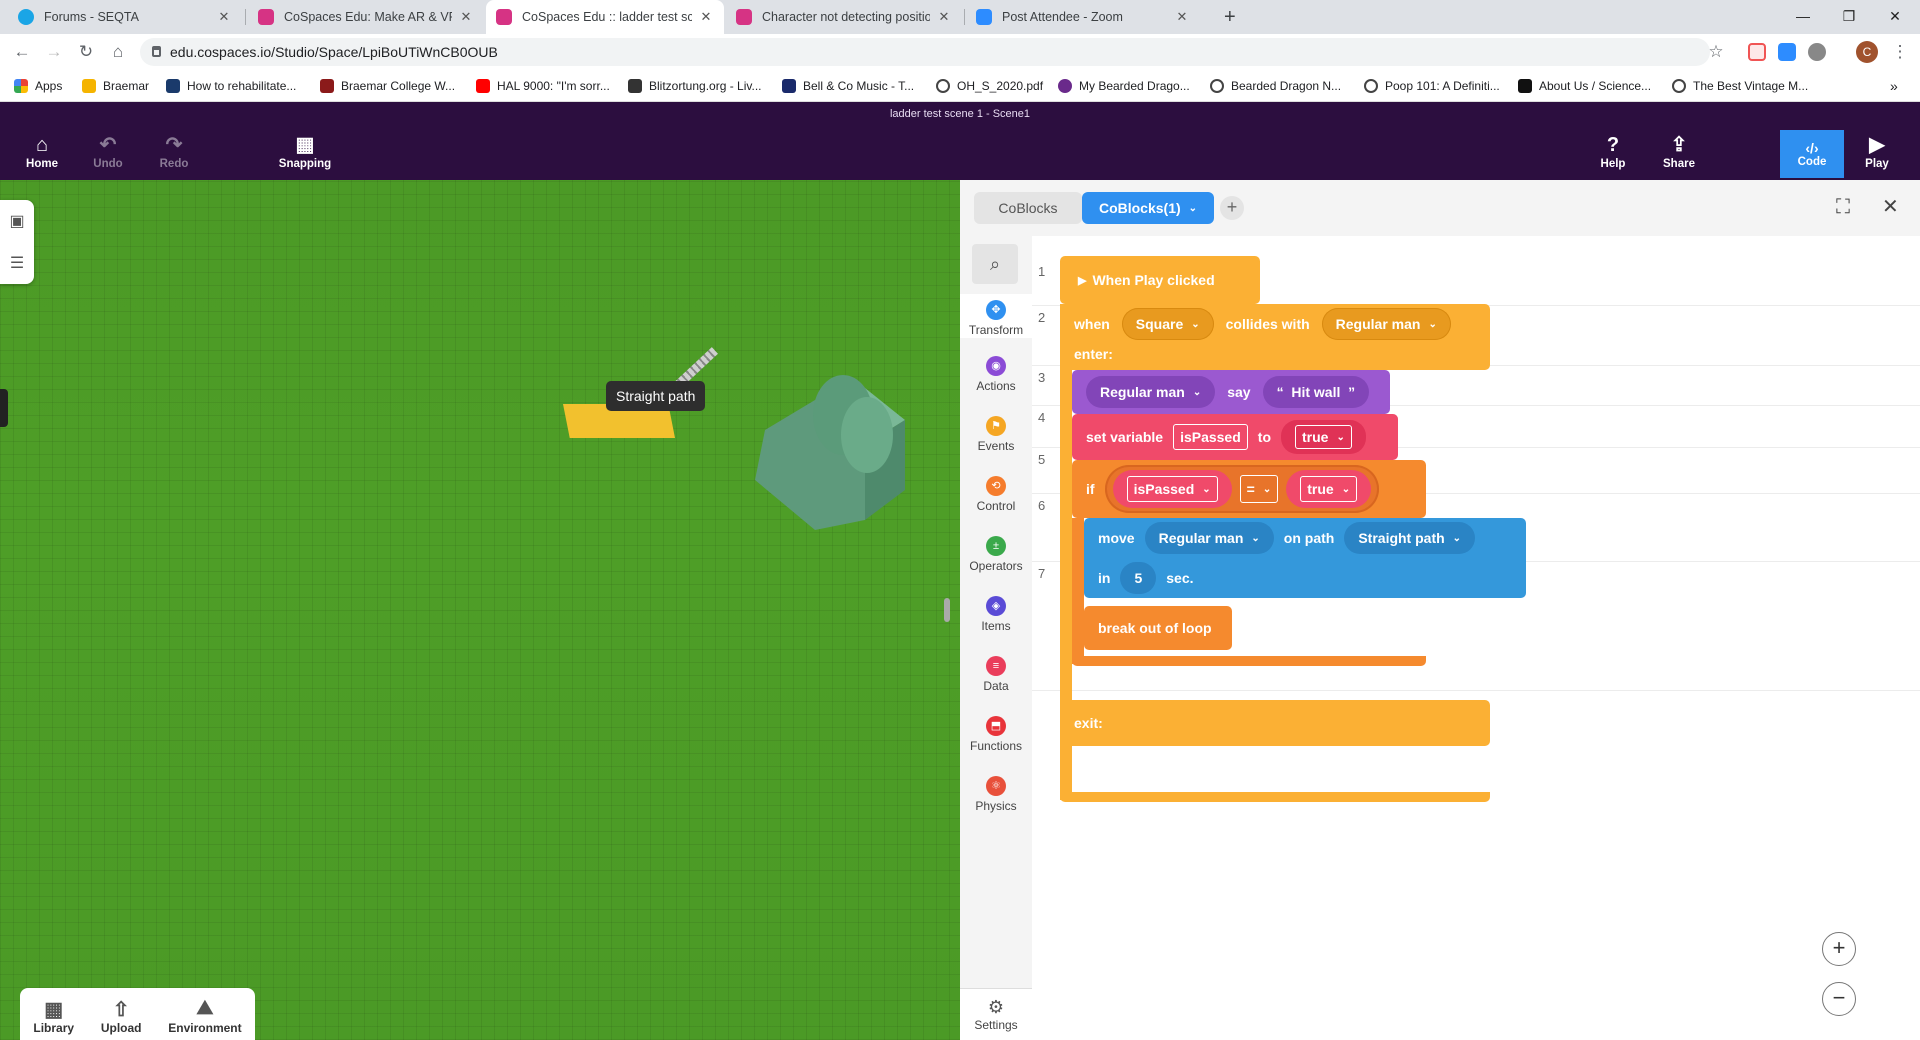 This screenshot has width=1920, height=1040. Describe the element at coordinates (1613, 151) in the screenshot. I see `help-button: ? Help` at that location.